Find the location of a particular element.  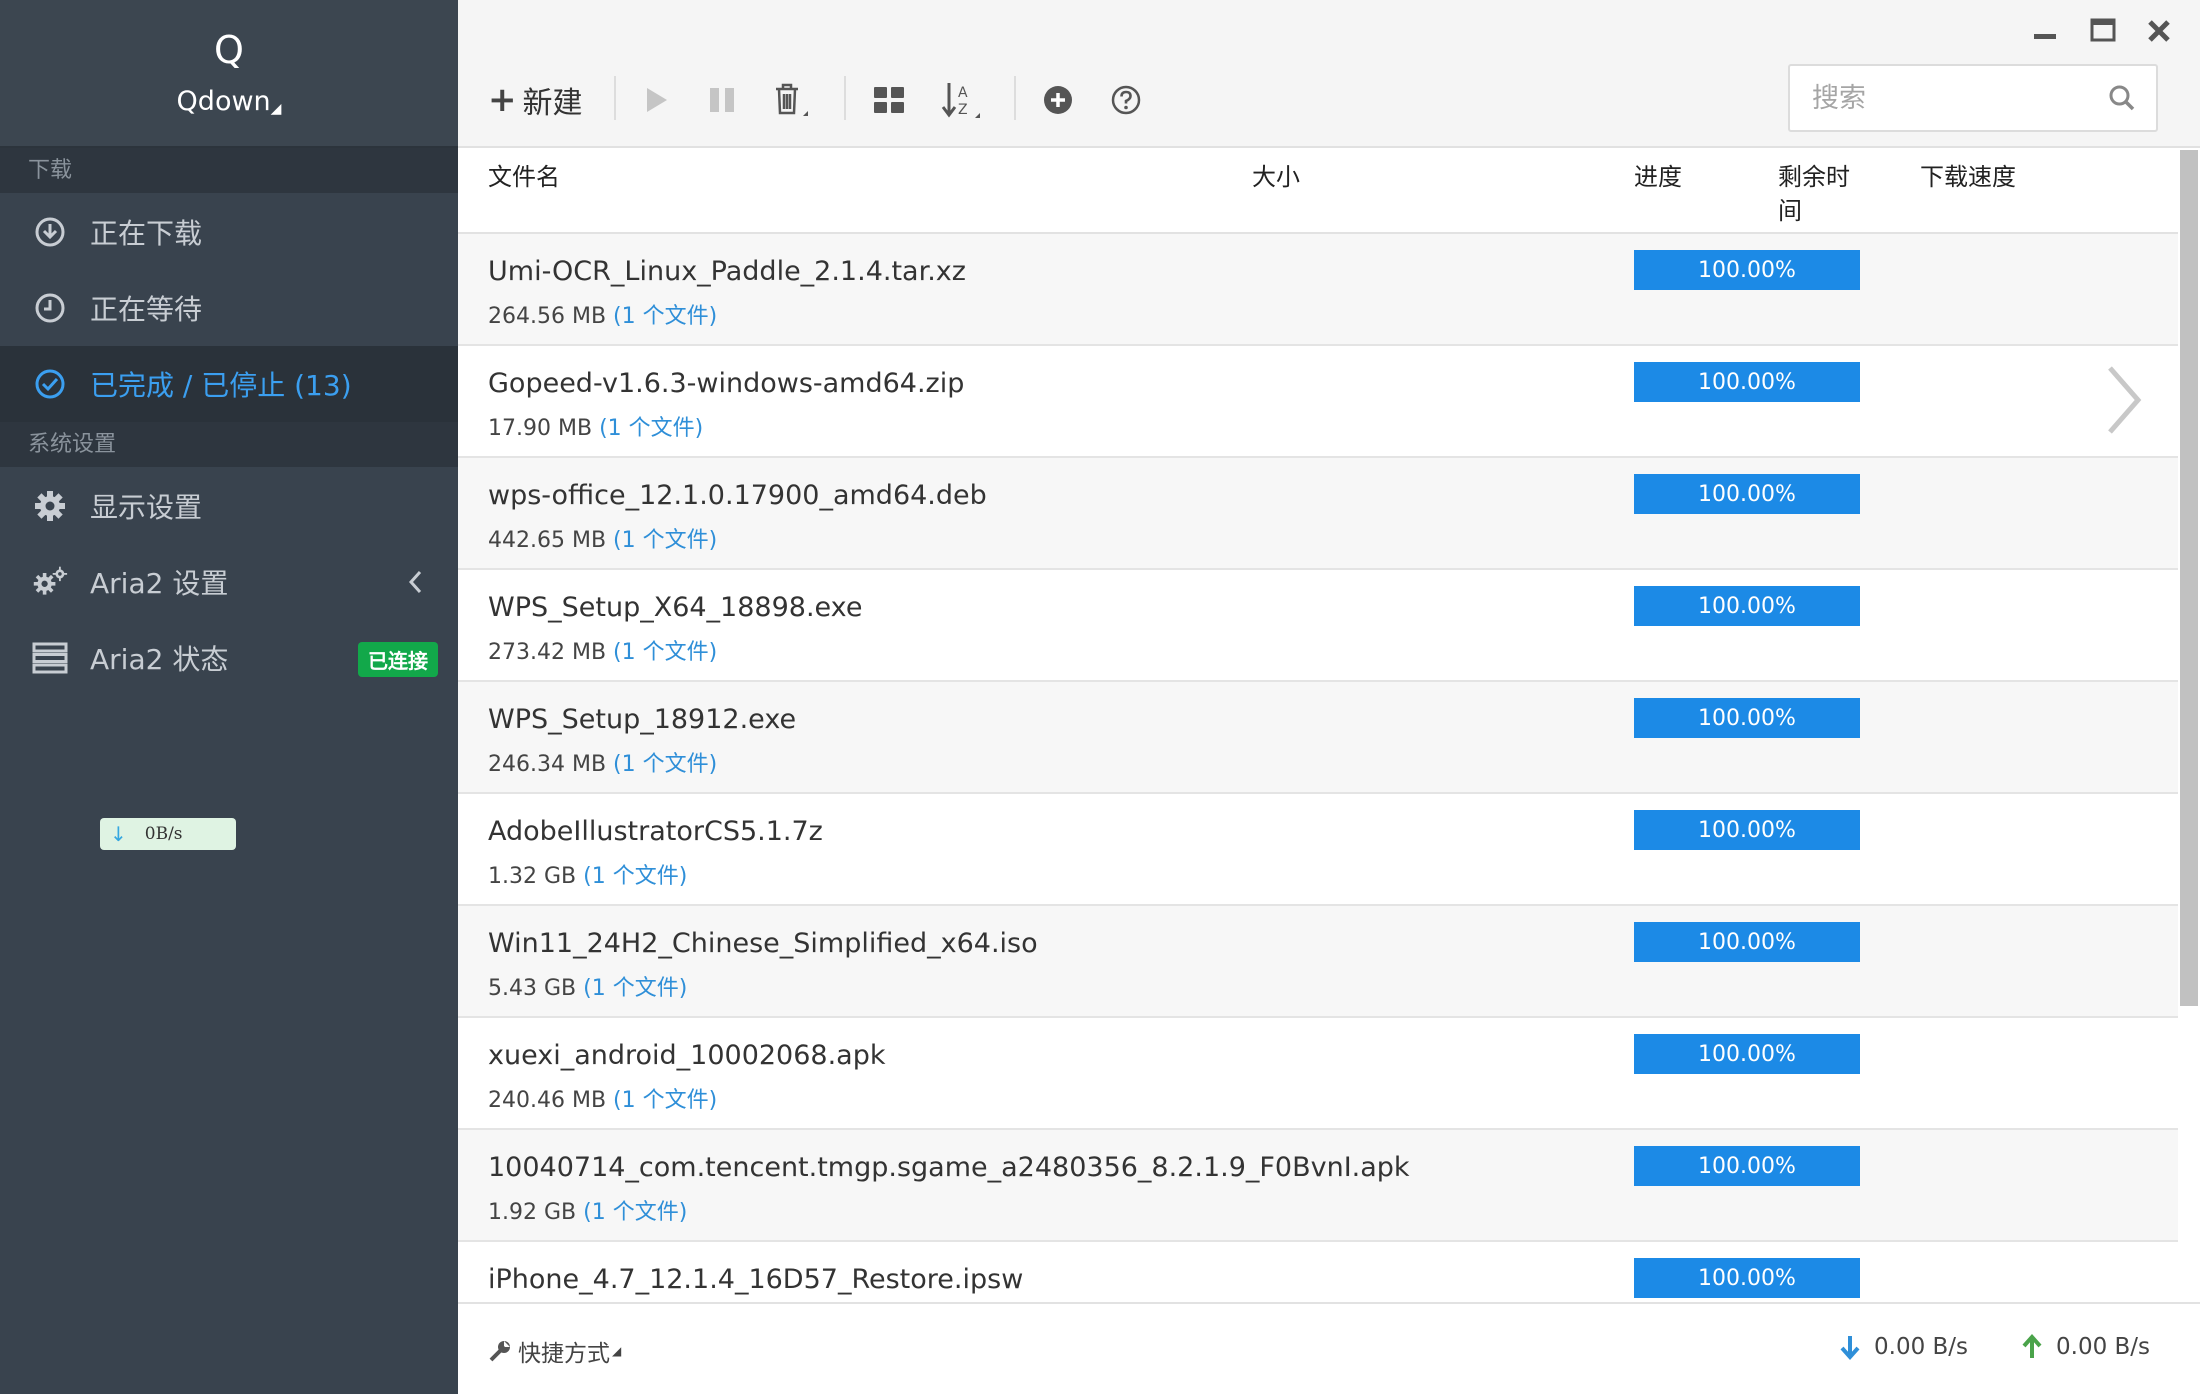

trash-icon is located at coordinates (792, 99).